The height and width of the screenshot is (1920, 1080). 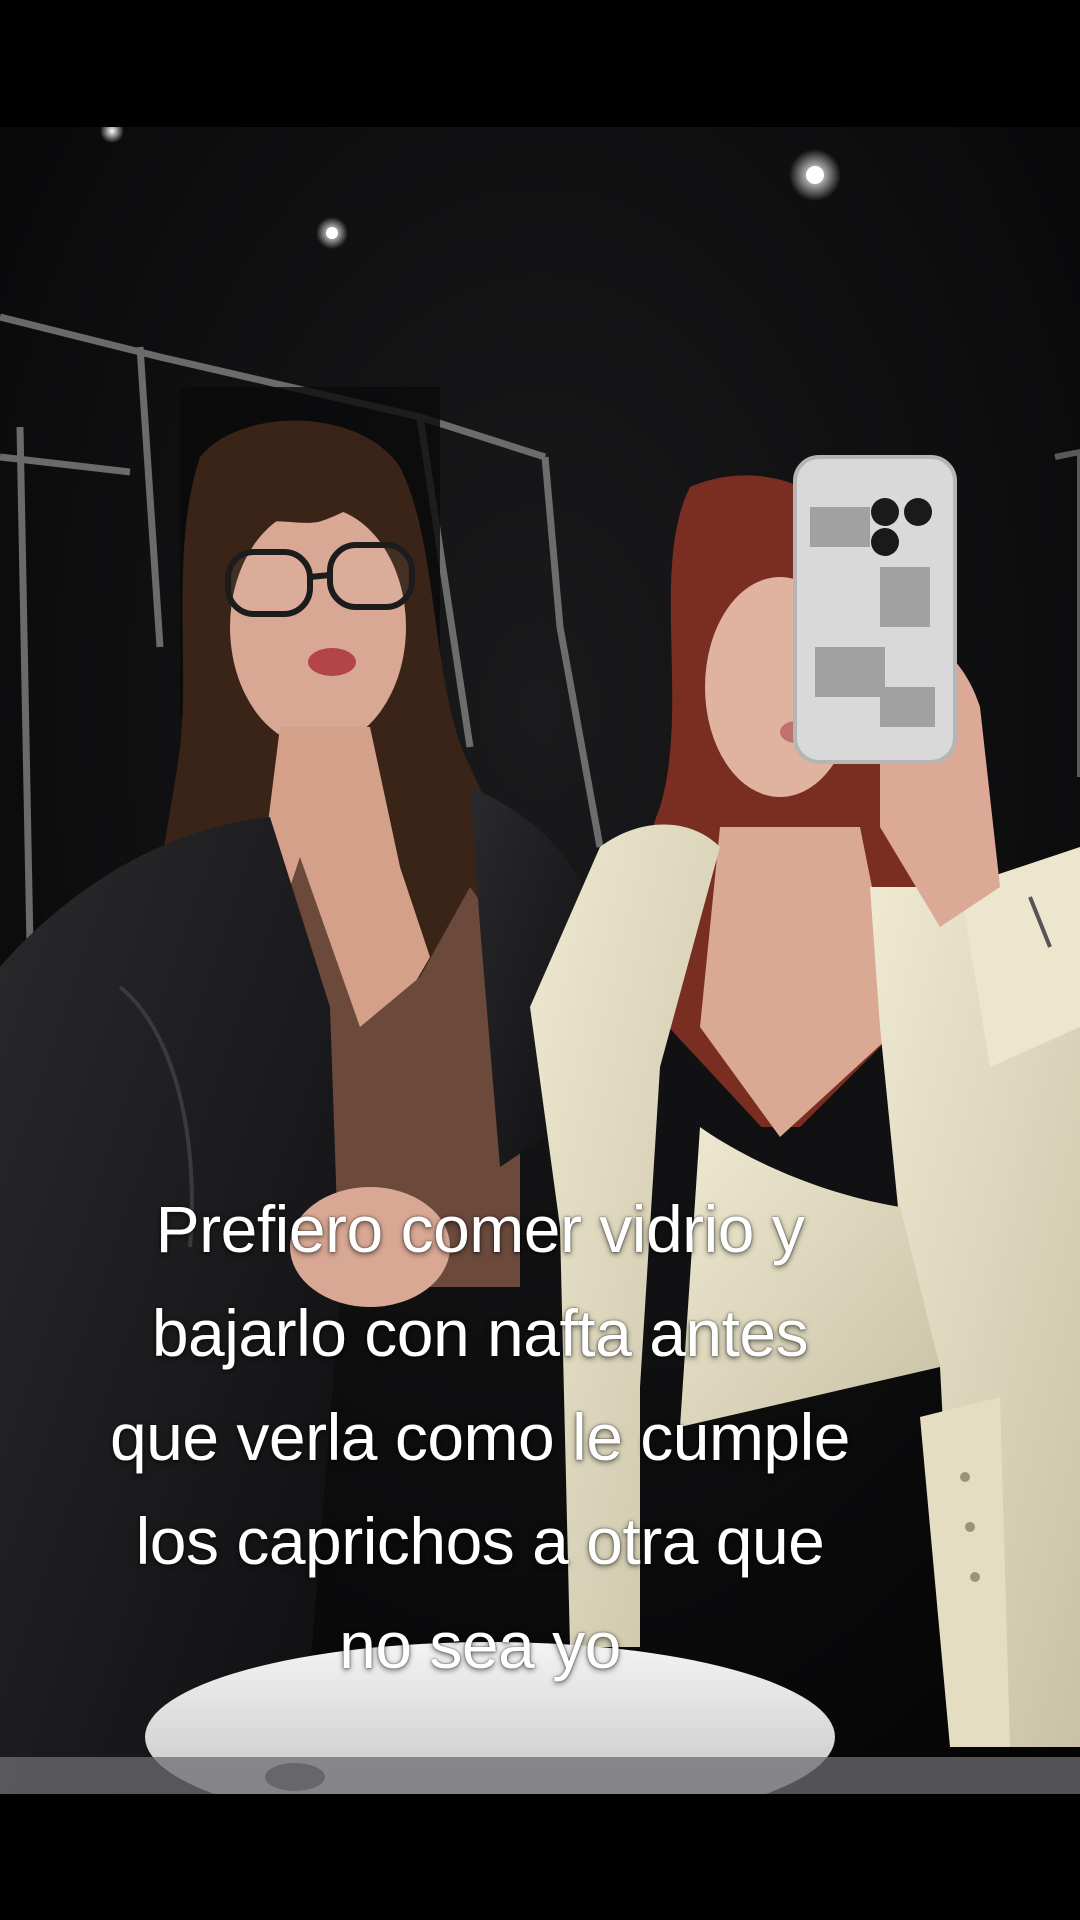 I want to click on caption-line: que verla como le cumple, so click(x=480, y=1437).